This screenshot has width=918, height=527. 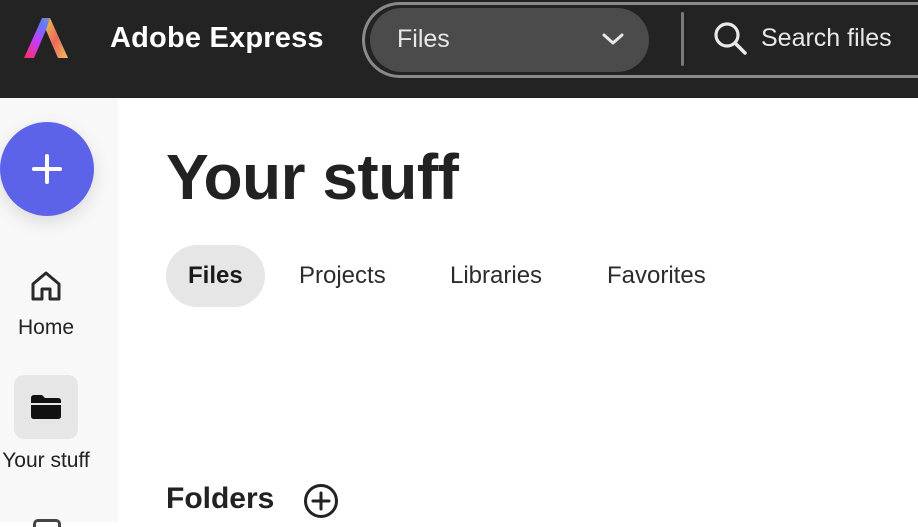 I want to click on sidebar-next-item-icon, so click(x=47, y=523).